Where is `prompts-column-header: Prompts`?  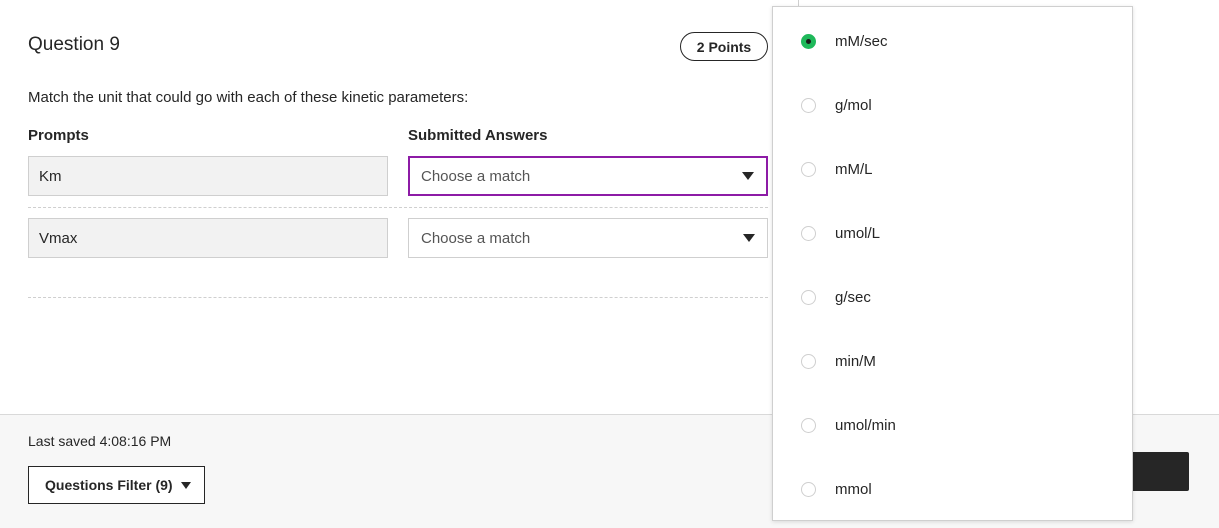
prompts-column-header: Prompts is located at coordinates (58, 135).